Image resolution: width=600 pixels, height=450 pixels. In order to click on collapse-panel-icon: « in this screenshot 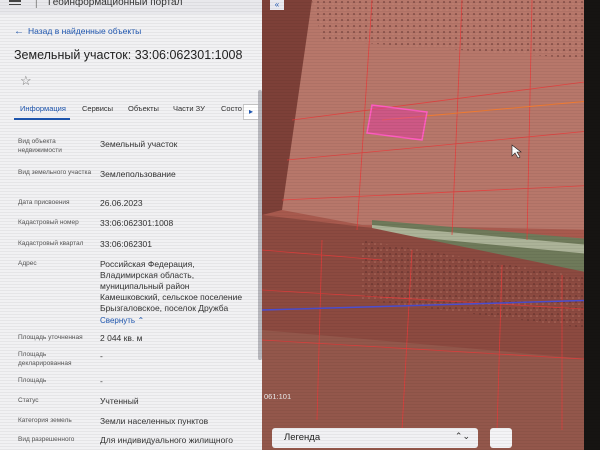, I will do `click(277, 5)`.